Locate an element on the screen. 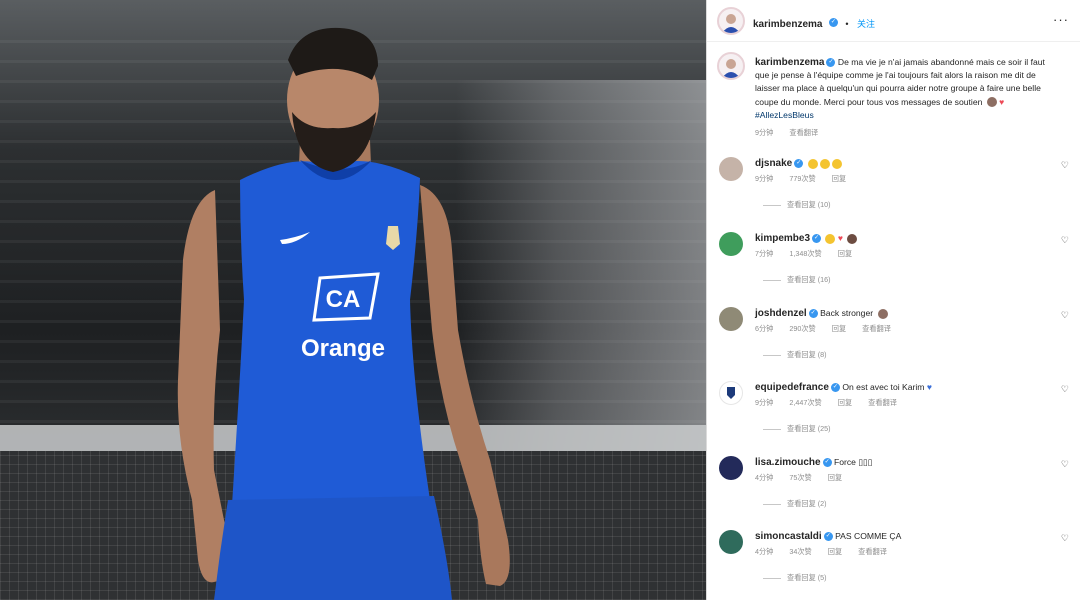 The width and height of the screenshot is (1080, 600). view-replies-link: 查看回复 (16) is located at coordinates (797, 280).